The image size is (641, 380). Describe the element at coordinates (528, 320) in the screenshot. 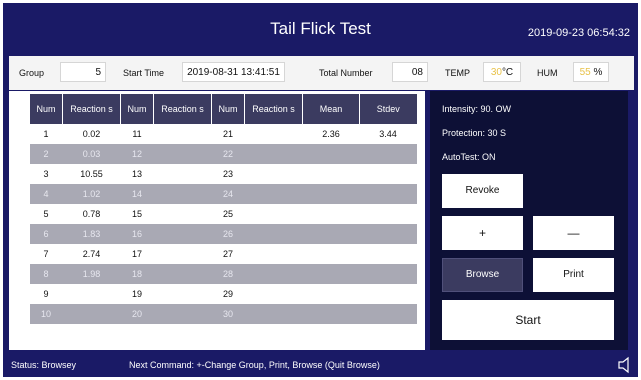

I see `start-button: Start` at that location.